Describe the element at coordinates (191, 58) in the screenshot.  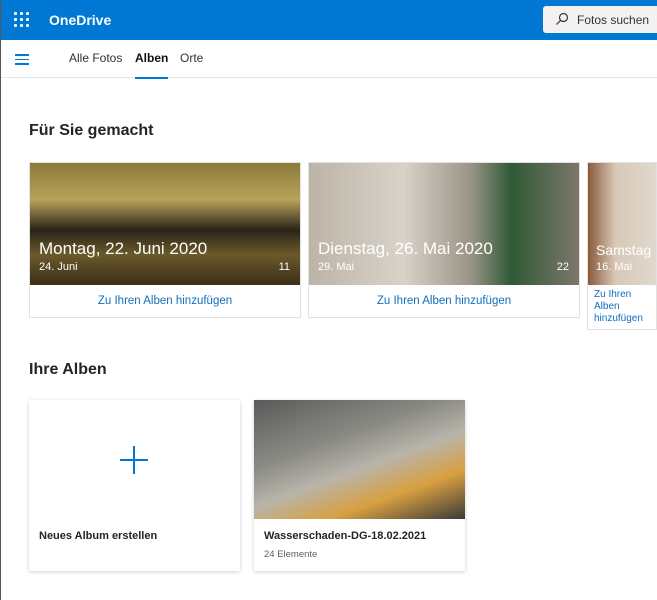
I see `tab-orte: Orte` at that location.